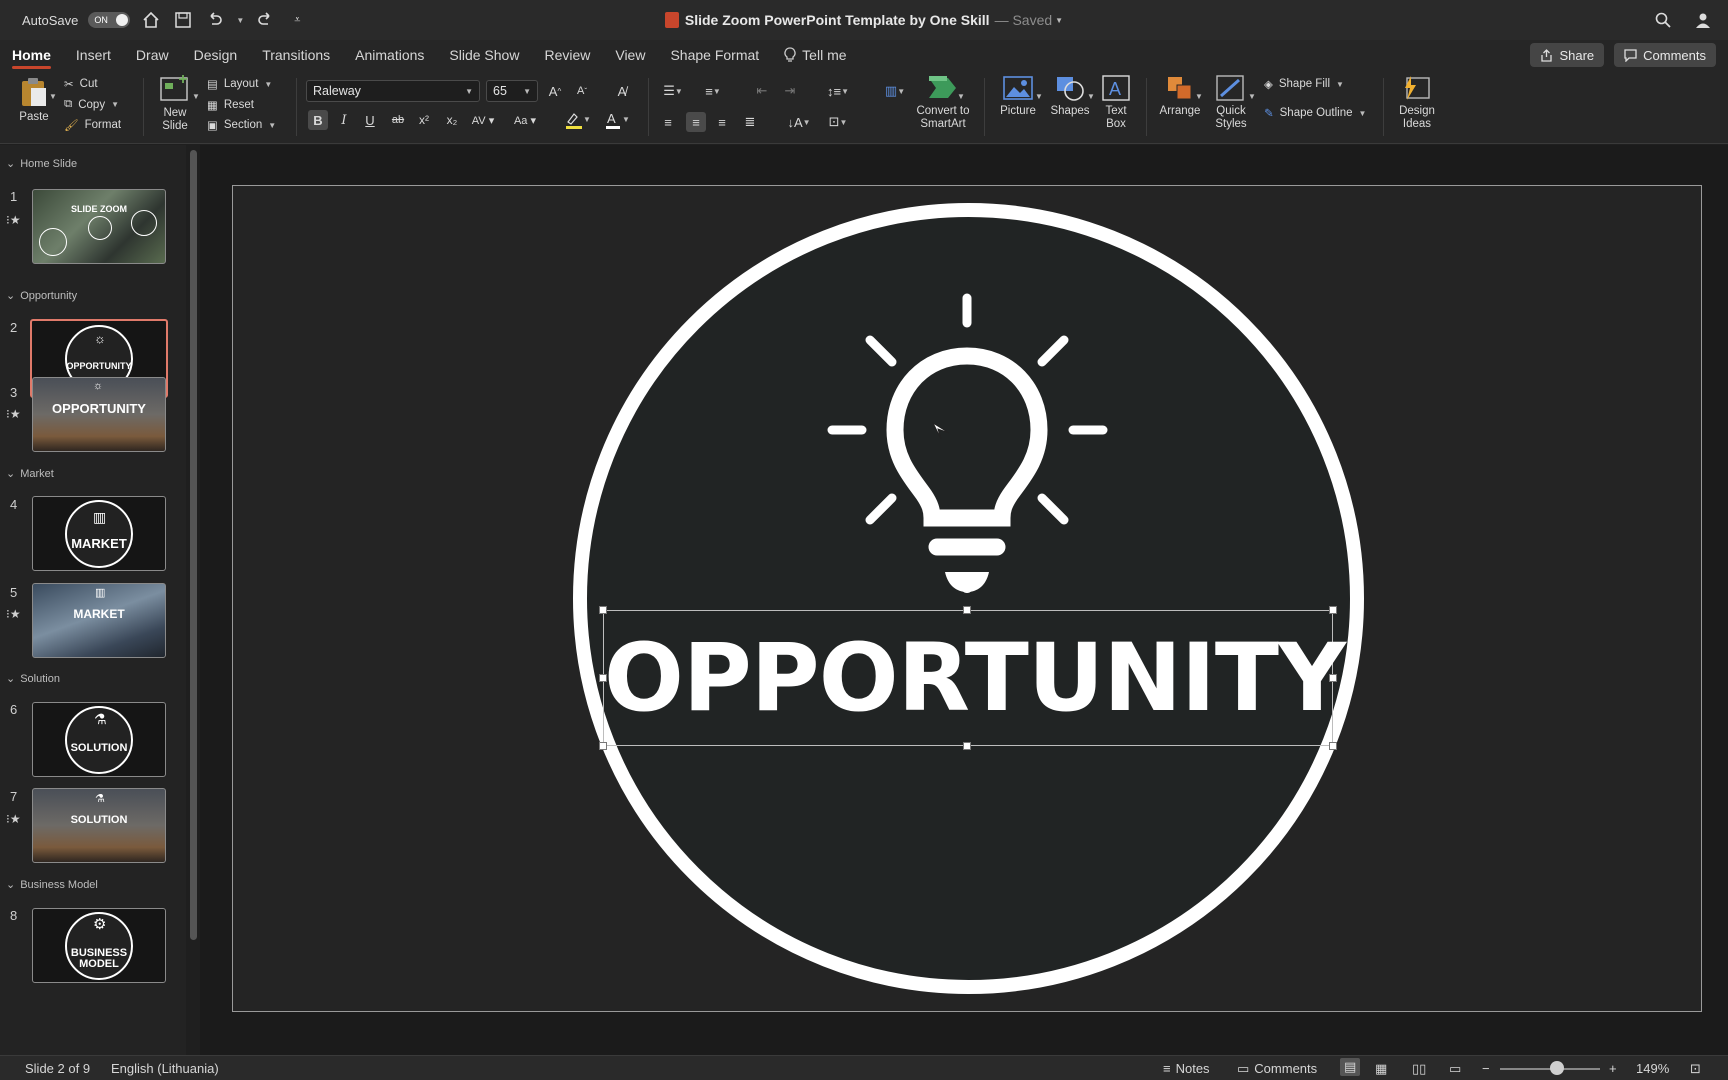 The height and width of the screenshot is (1080, 1728). I want to click on strikethrough-icon: ab, so click(398, 120).